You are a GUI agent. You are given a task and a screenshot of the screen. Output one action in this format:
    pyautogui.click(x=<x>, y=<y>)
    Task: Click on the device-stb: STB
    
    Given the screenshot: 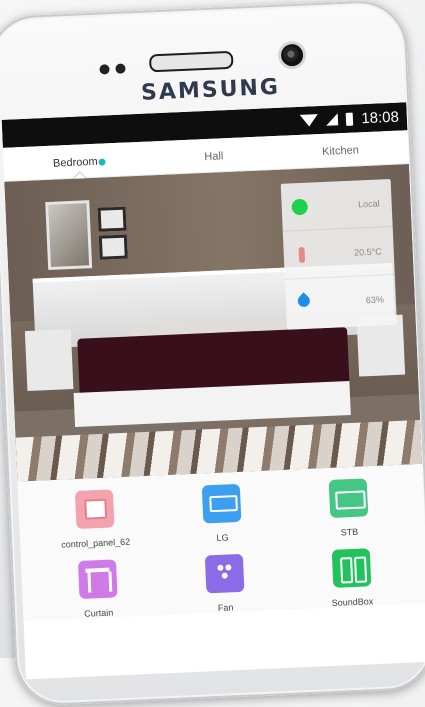 What is the action you would take?
    pyautogui.click(x=348, y=507)
    